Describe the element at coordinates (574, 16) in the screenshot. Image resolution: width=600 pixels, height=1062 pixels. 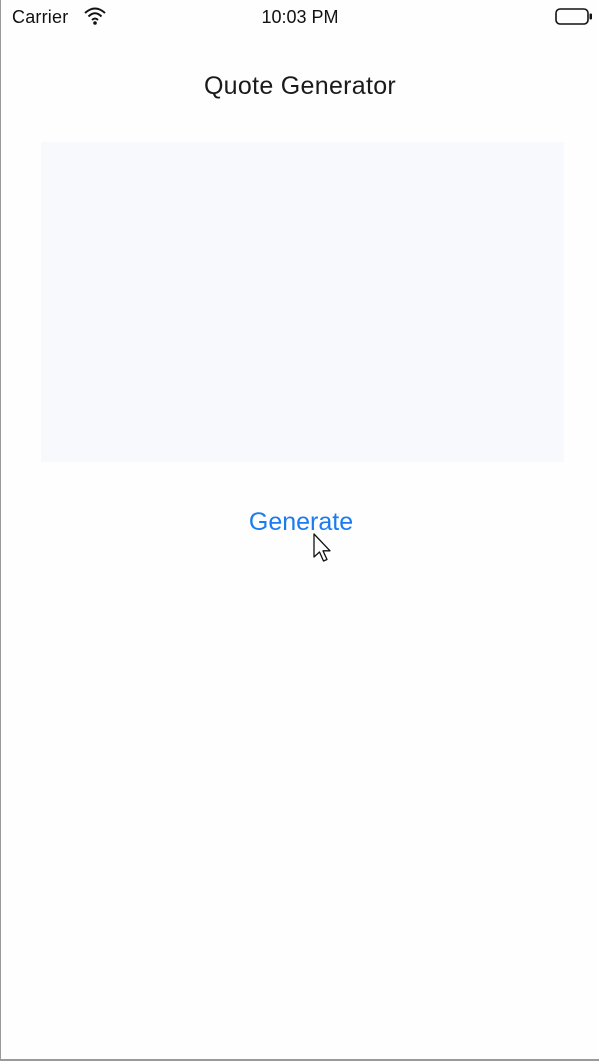
I see `battery-icon` at that location.